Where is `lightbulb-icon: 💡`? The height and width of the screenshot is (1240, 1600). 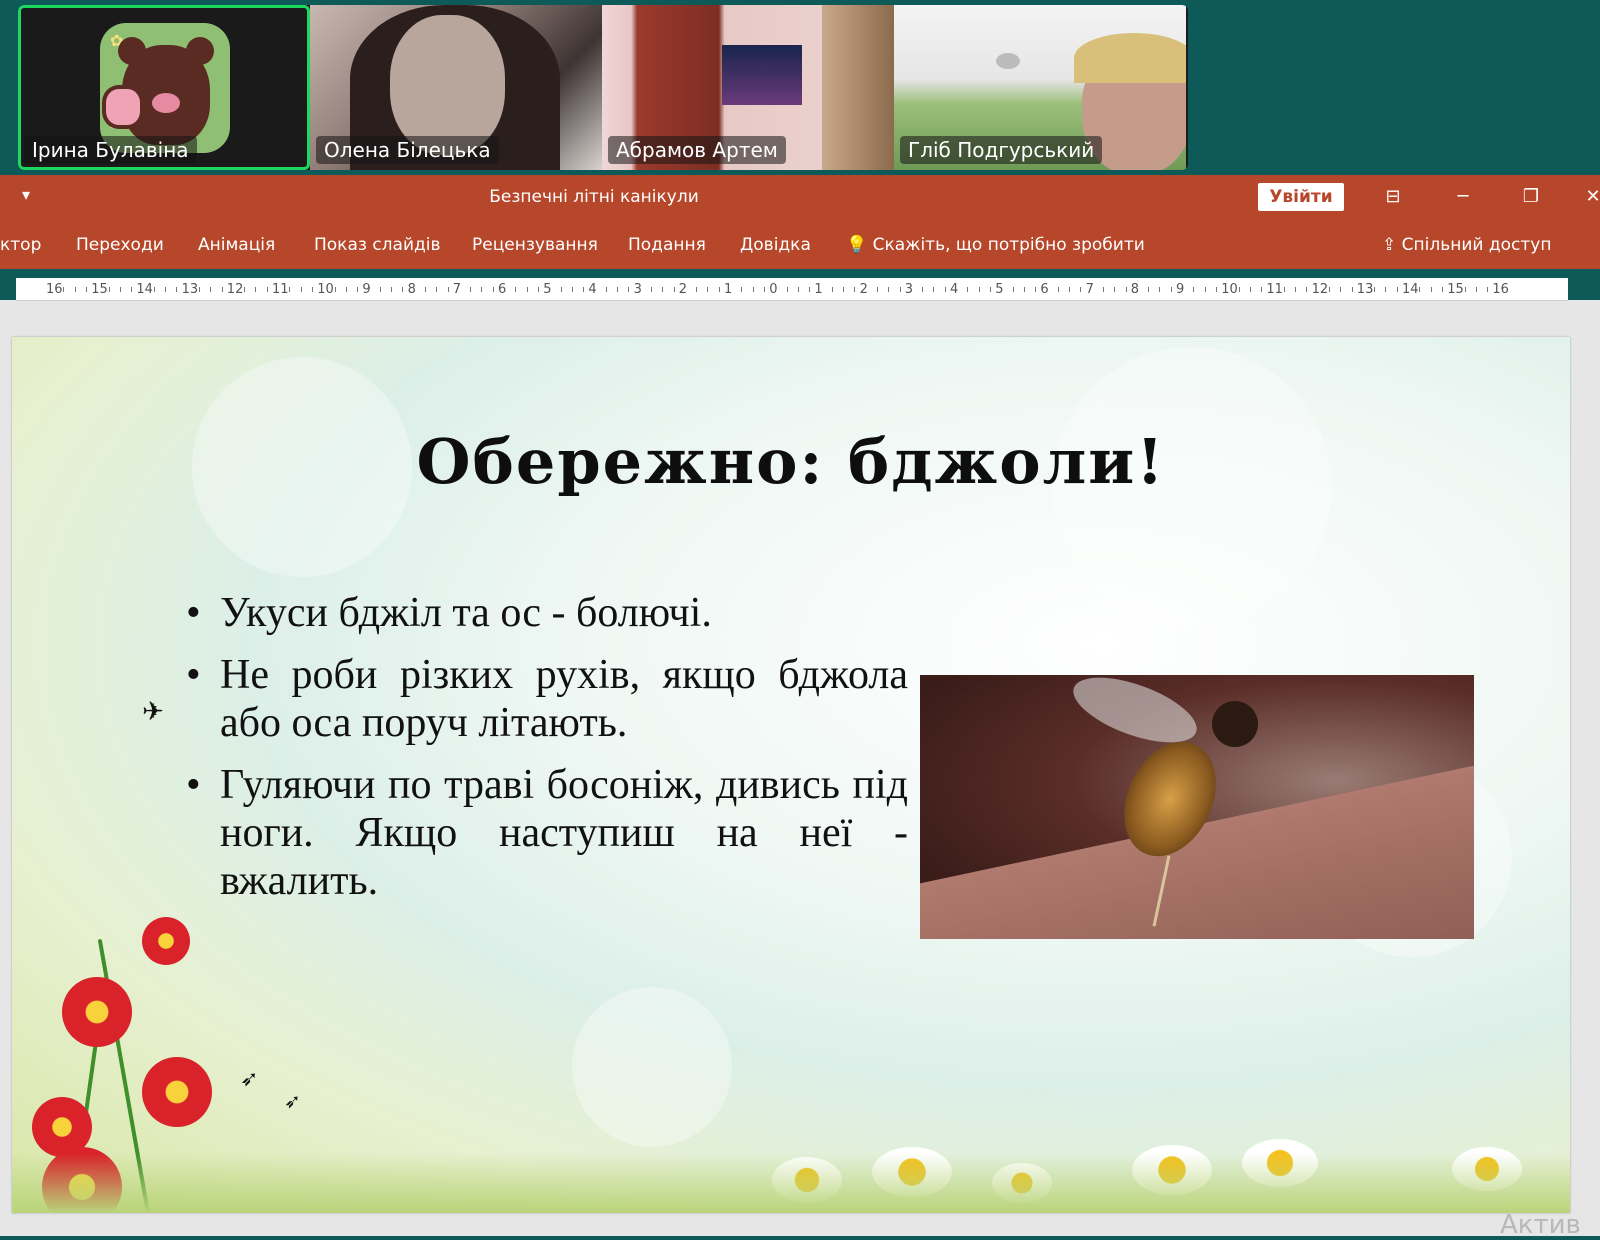 lightbulb-icon: 💡 is located at coordinates (857, 245).